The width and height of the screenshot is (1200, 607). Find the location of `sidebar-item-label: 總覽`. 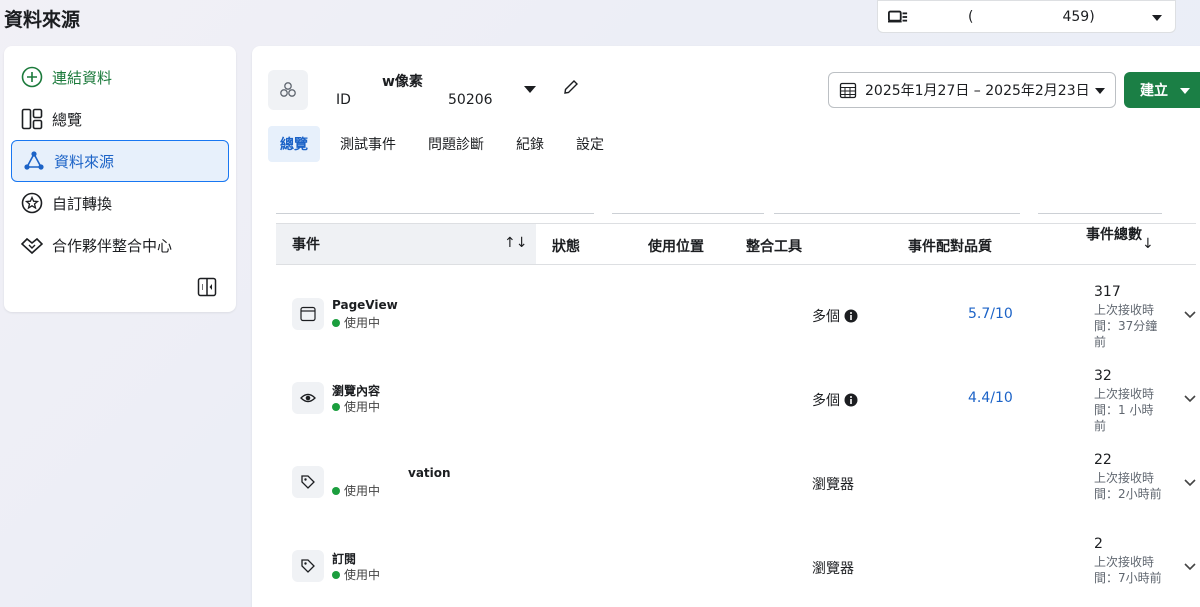

sidebar-item-label: 總覽 is located at coordinates (67, 119).